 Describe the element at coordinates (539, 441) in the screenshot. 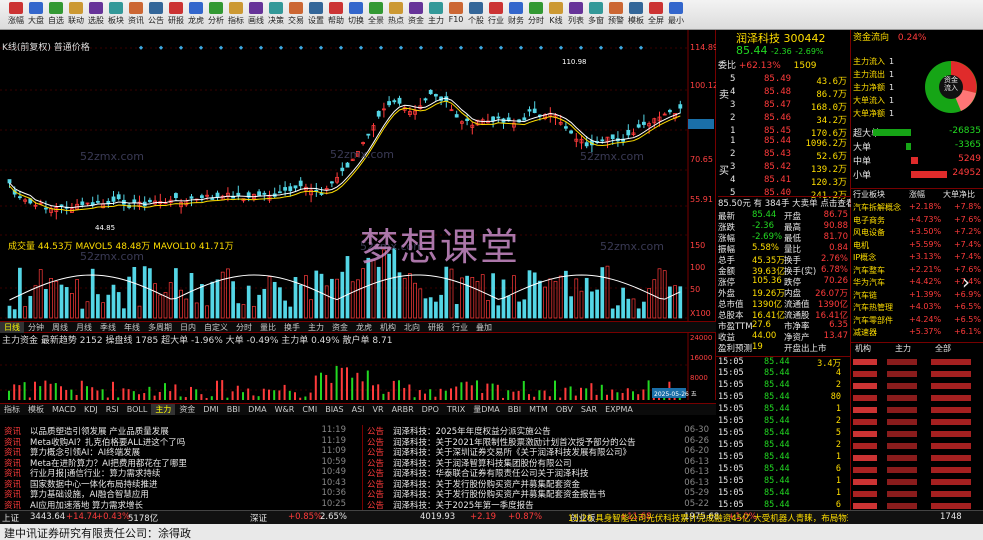

I see `announcement-item: 公告 润泽科技：关于2021年限制性股票激励计划首次授予部分的公告 06-26` at that location.